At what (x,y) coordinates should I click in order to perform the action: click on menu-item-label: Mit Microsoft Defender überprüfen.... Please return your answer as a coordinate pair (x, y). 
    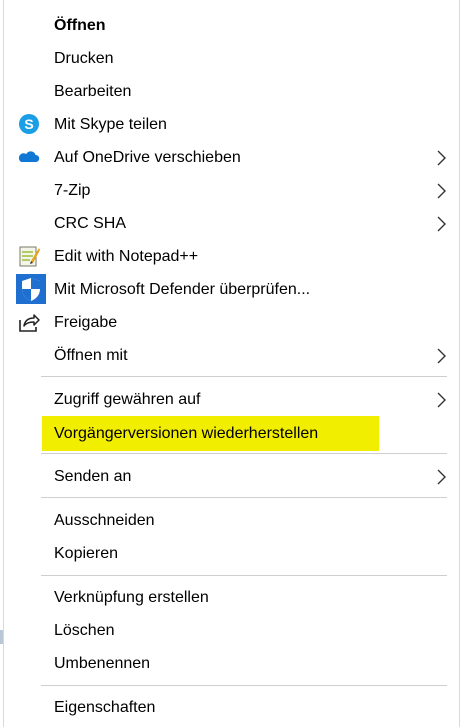
    Looking at the image, I should click on (182, 289).